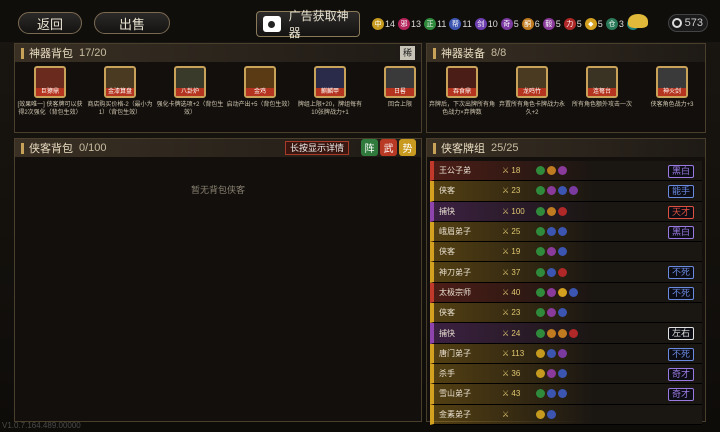  I want to click on resource-icon: 毅, so click(548, 24).